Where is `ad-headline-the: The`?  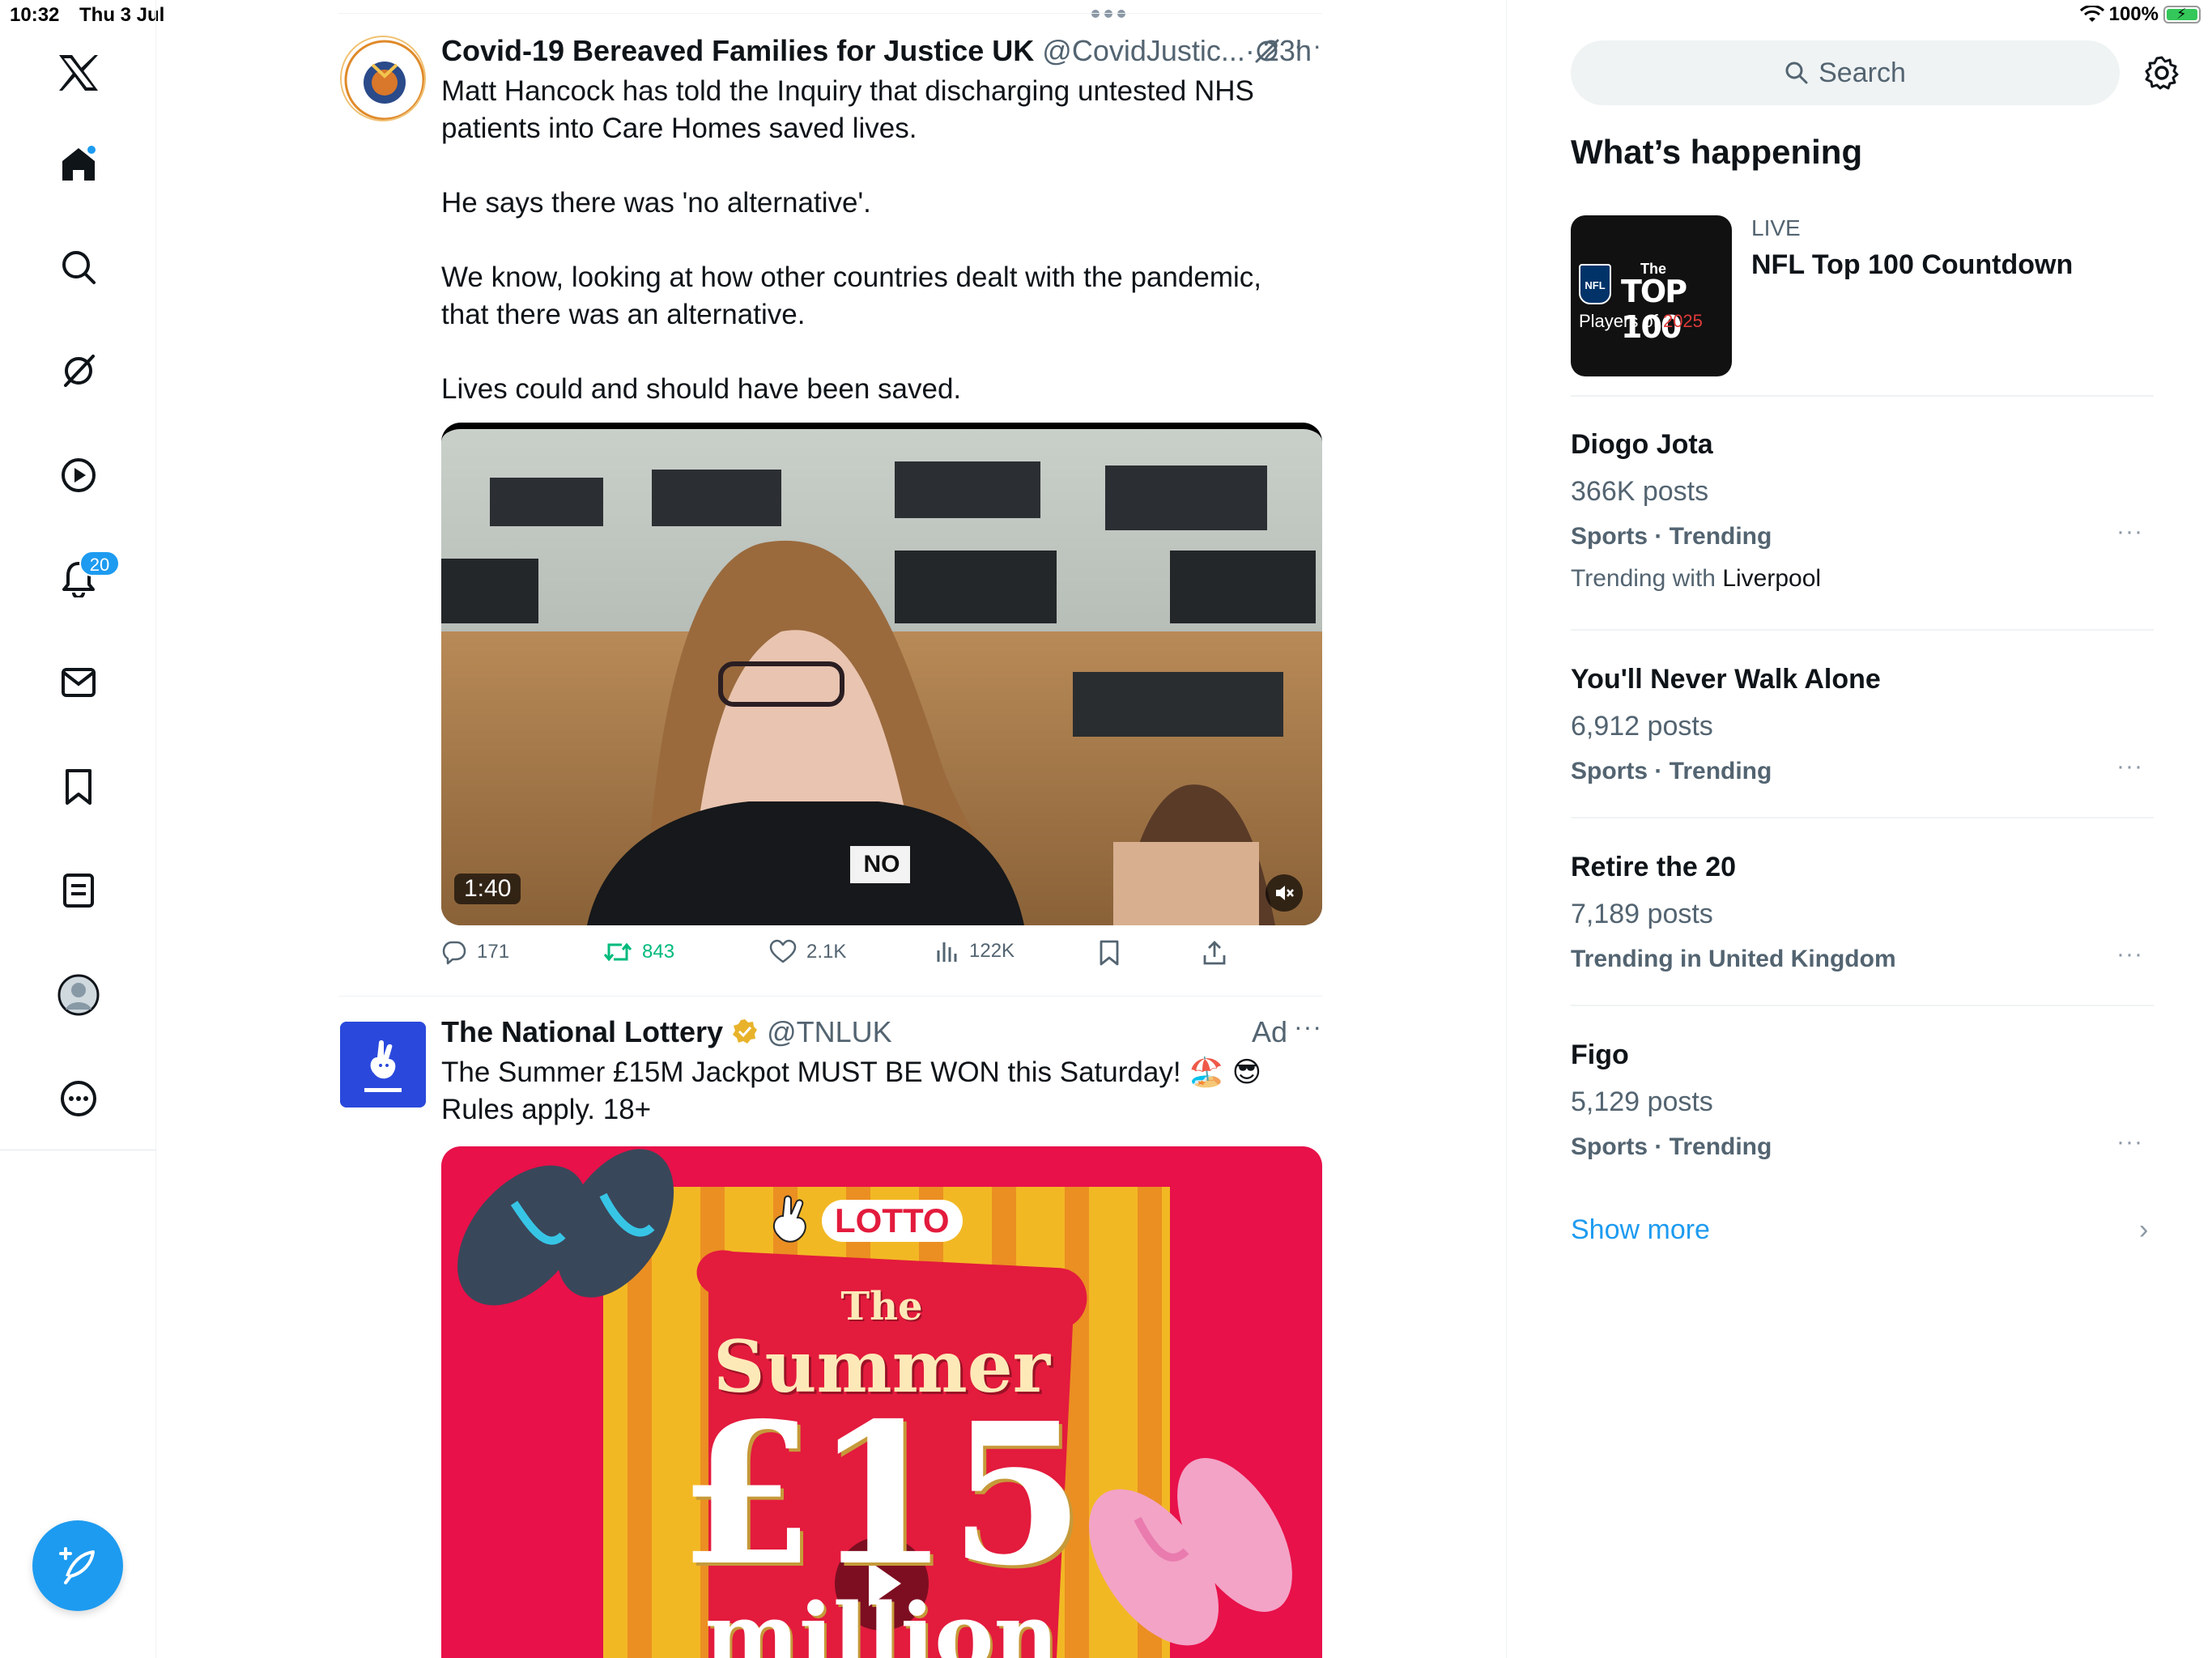
ad-headline-the: The is located at coordinates (882, 1306).